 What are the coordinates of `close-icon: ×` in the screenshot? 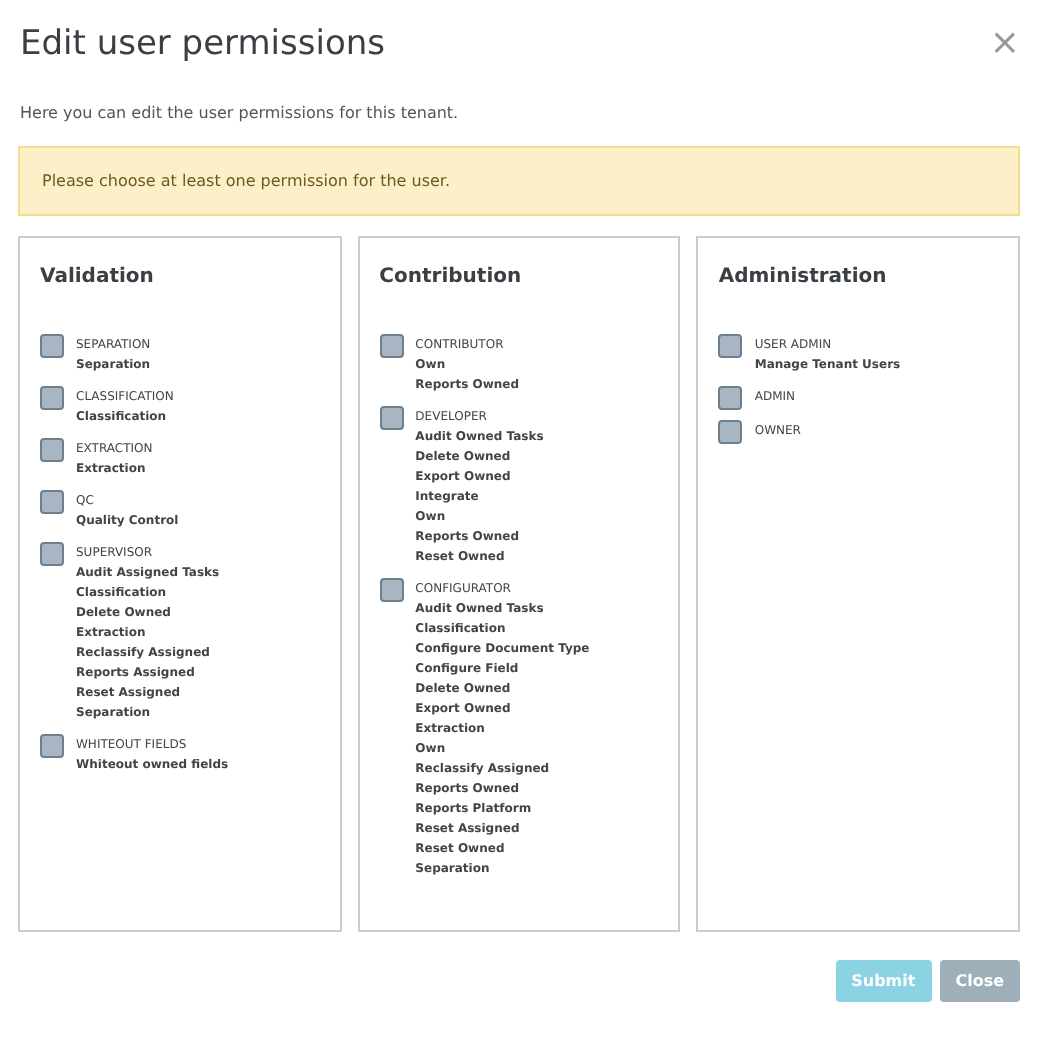 It's located at (1004, 44).